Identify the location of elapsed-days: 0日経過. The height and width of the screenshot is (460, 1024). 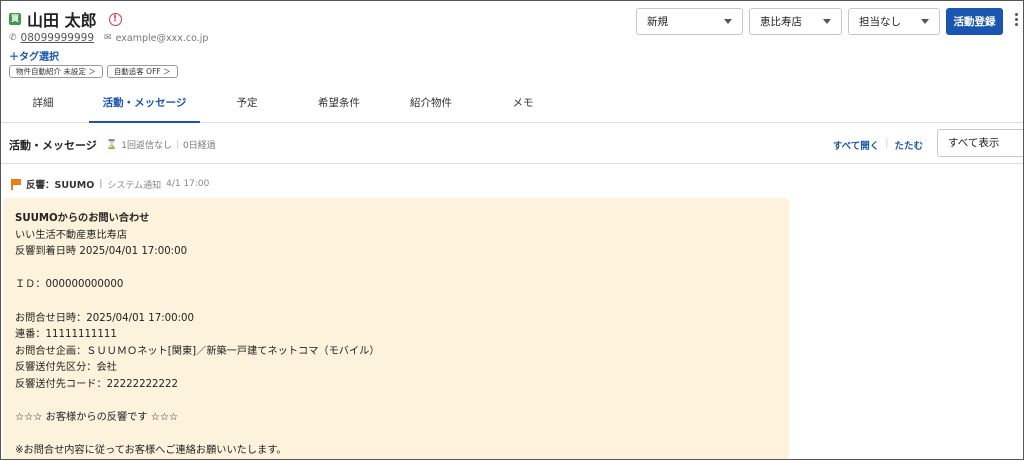
(199, 146).